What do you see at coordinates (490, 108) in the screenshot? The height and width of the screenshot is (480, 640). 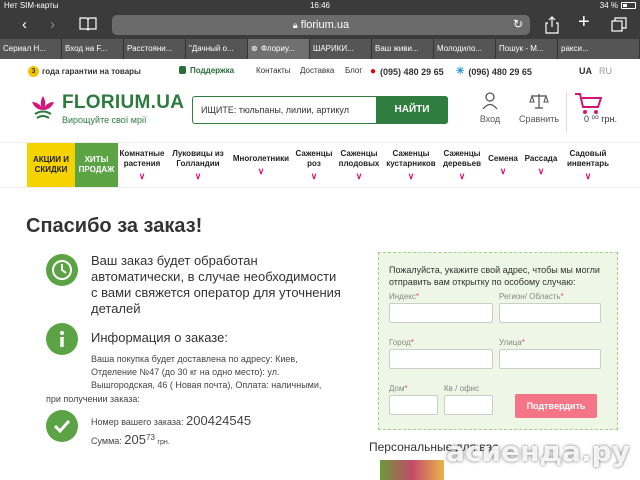 I see `login-button: Вход` at bounding box center [490, 108].